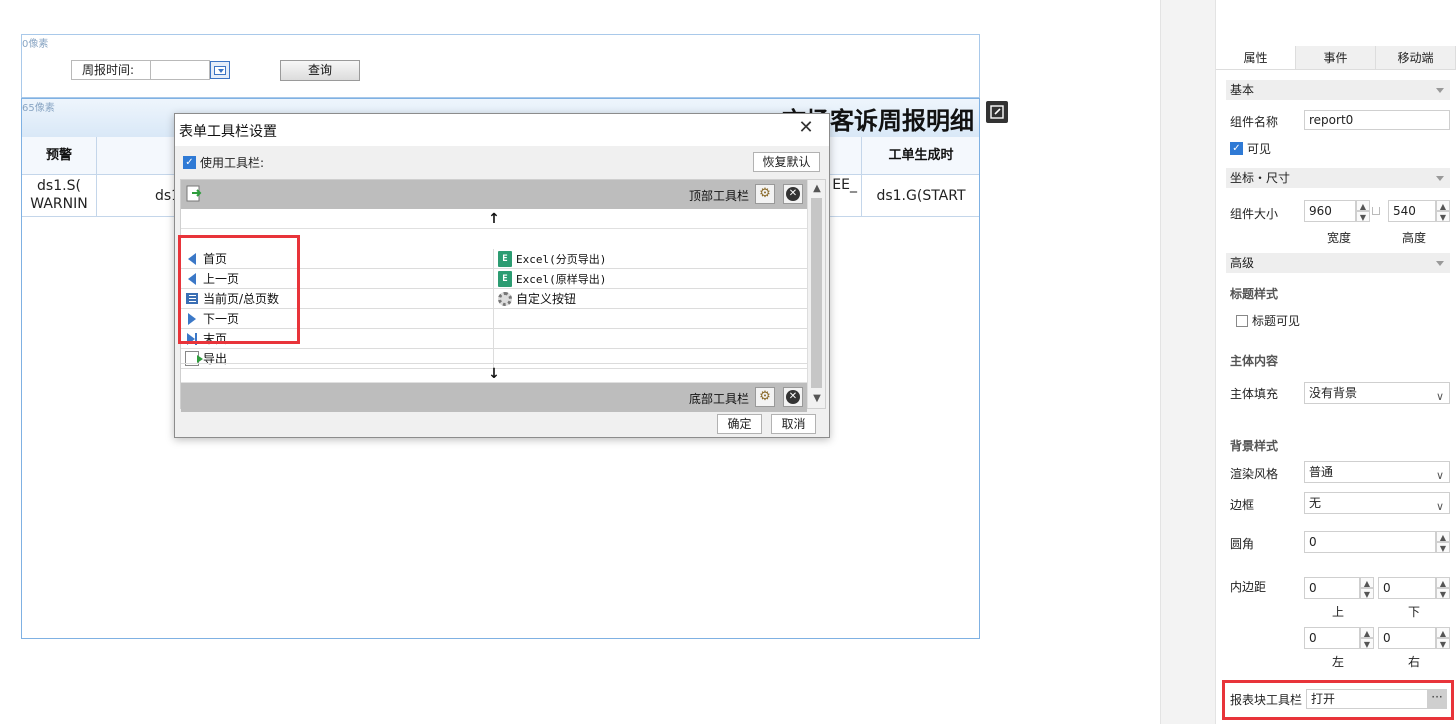  Describe the element at coordinates (1242, 90) in the screenshot. I see `section-label: 基本` at that location.